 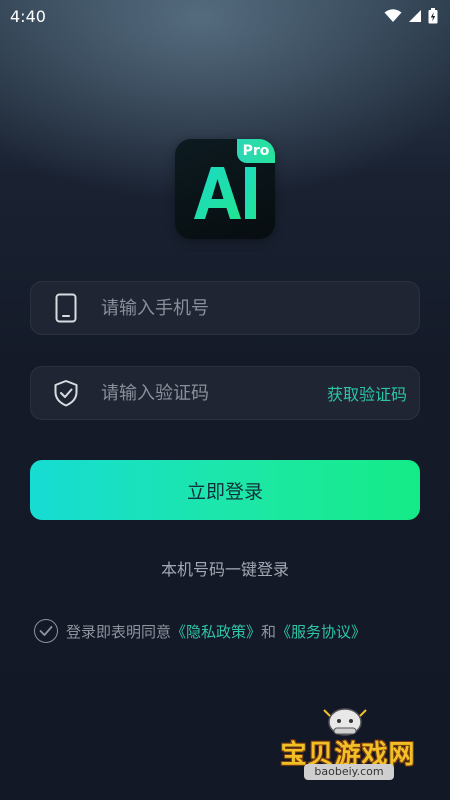 I want to click on login-button: 立即登录, so click(x=225, y=490).